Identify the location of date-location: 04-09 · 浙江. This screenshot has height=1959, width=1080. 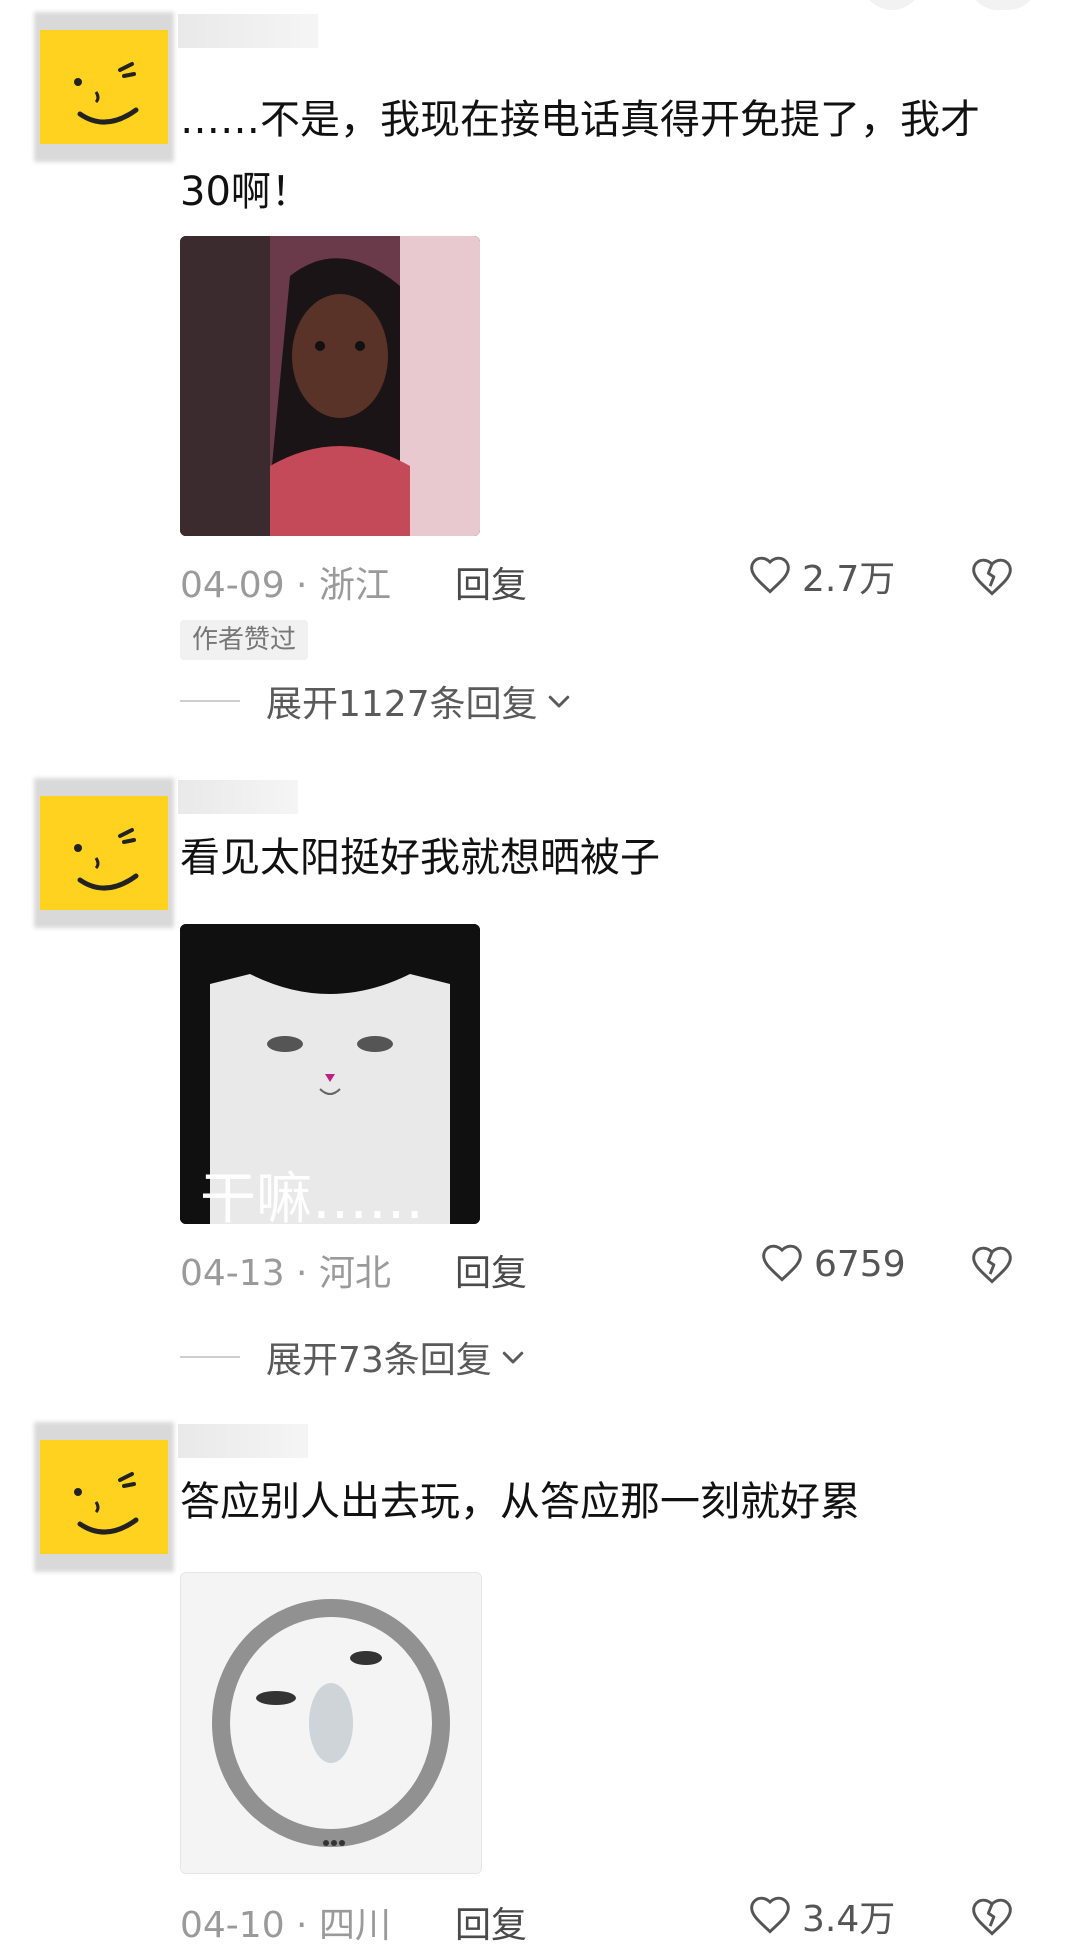
(285, 585).